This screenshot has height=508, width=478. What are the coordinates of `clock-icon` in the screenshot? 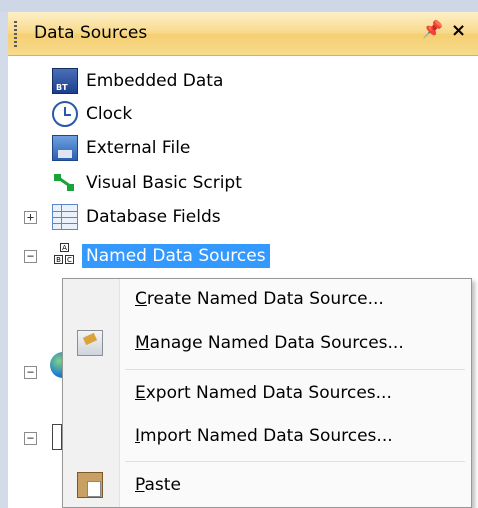 It's located at (65, 114).